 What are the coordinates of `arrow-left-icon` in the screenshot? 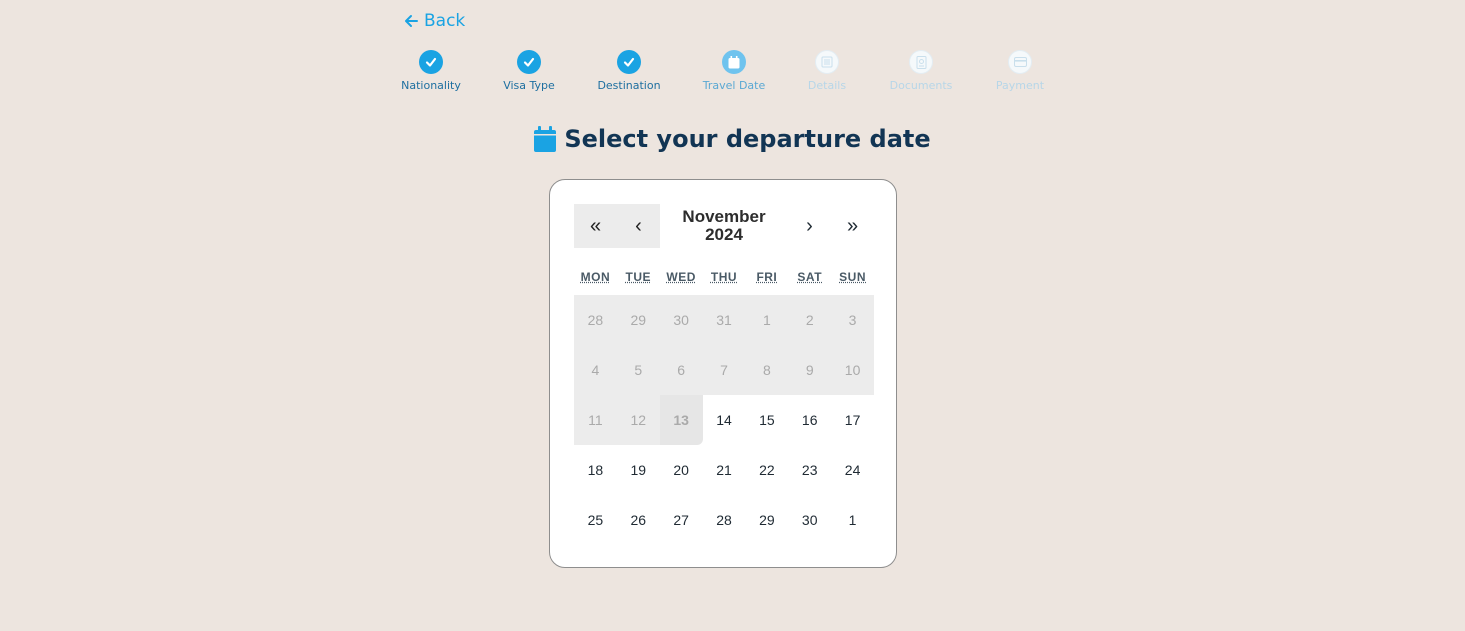 It's located at (411, 21).